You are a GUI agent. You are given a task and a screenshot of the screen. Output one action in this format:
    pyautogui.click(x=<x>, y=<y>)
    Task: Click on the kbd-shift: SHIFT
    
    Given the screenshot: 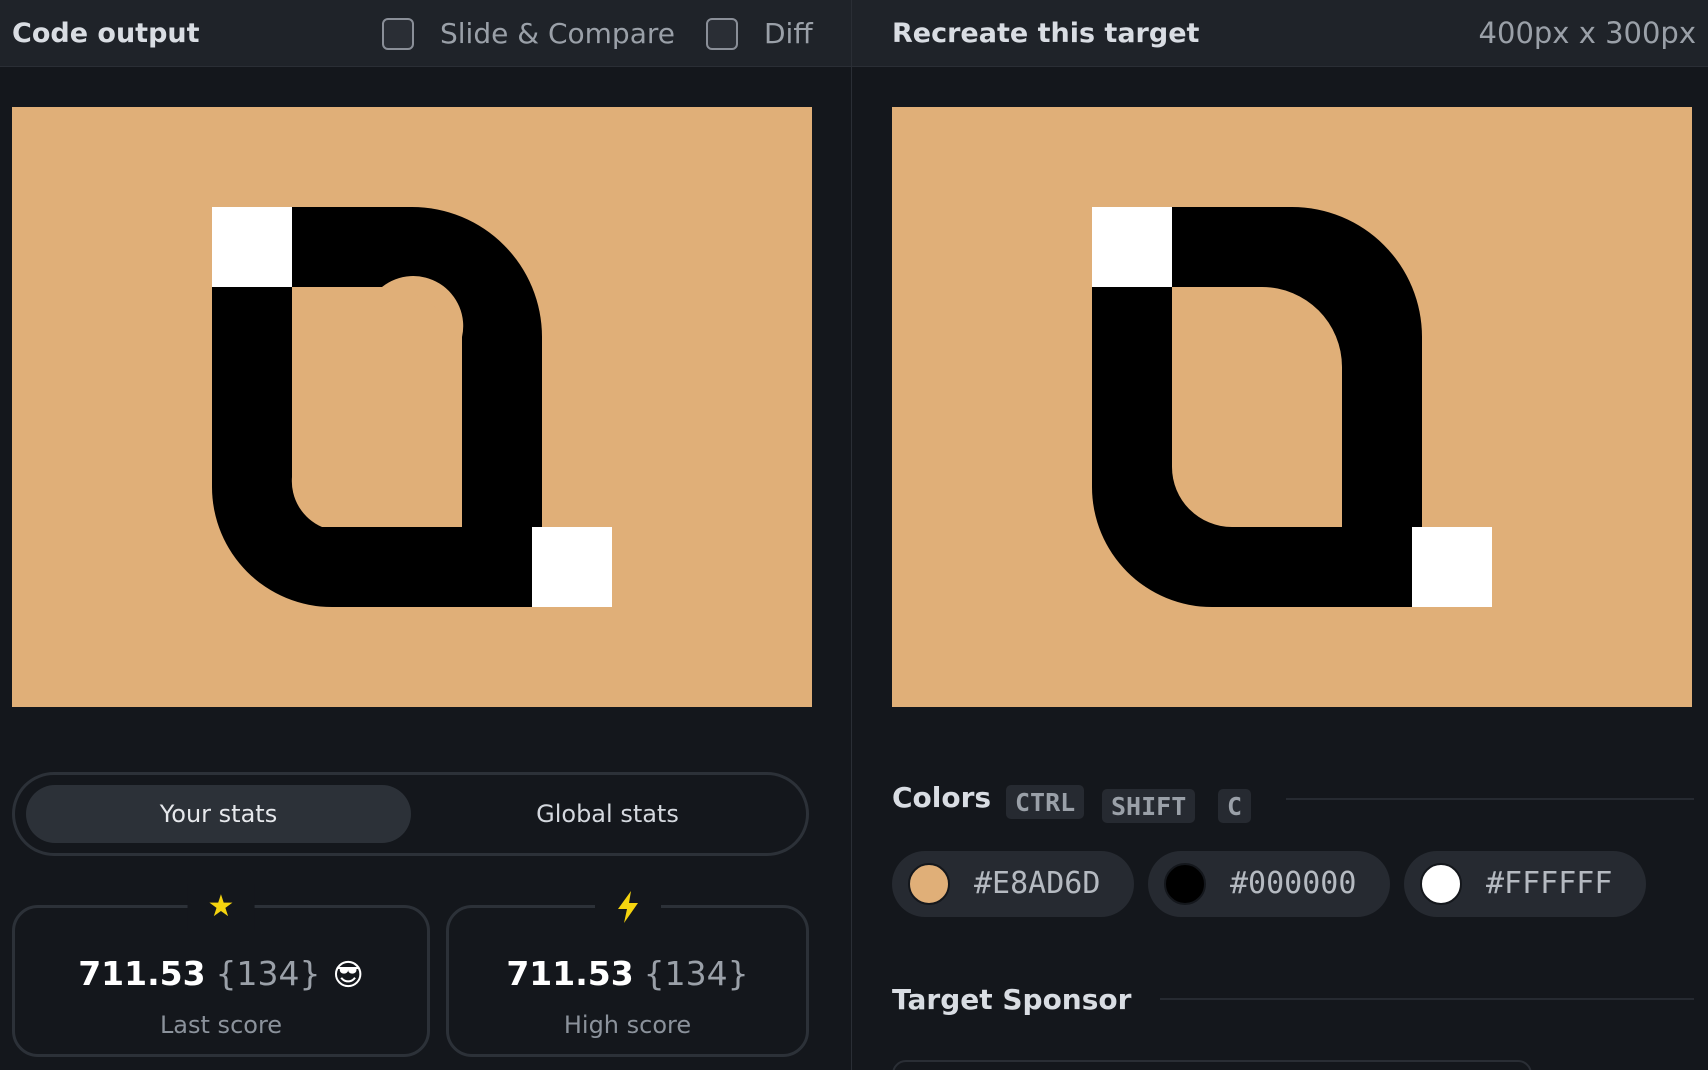 What is the action you would take?
    pyautogui.click(x=1149, y=806)
    